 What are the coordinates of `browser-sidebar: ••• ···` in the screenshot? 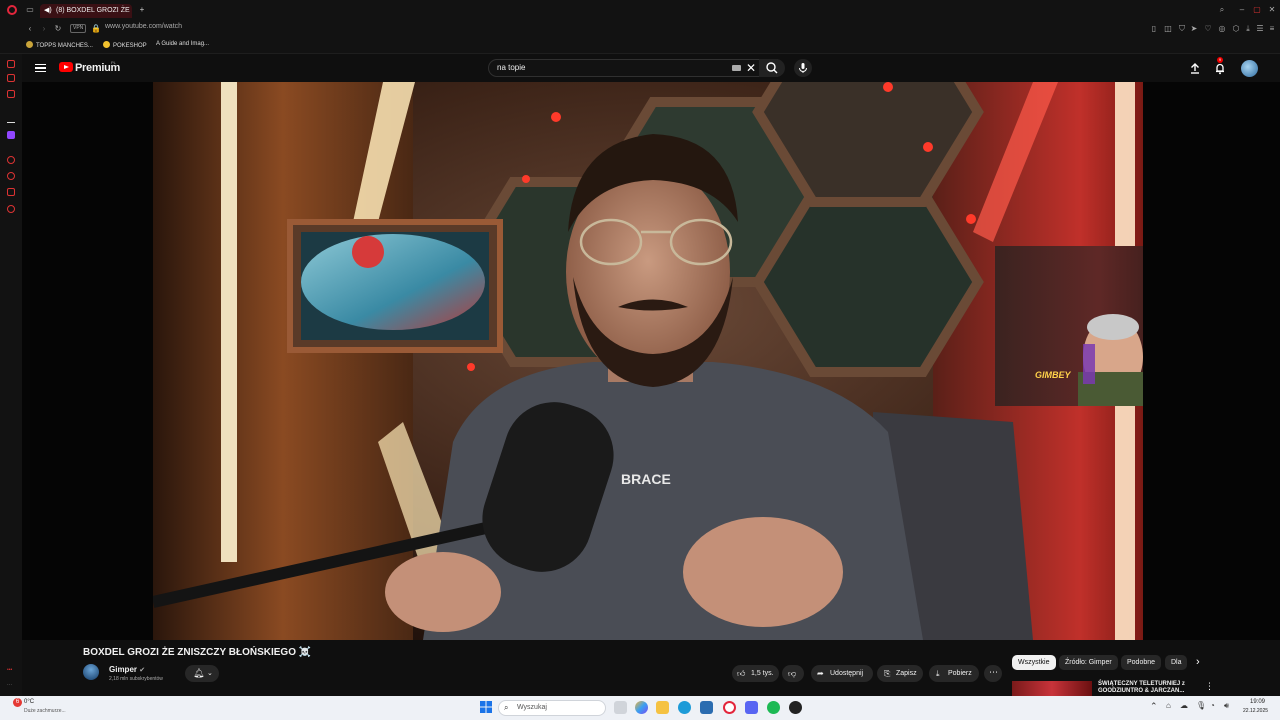 It's located at (11, 375).